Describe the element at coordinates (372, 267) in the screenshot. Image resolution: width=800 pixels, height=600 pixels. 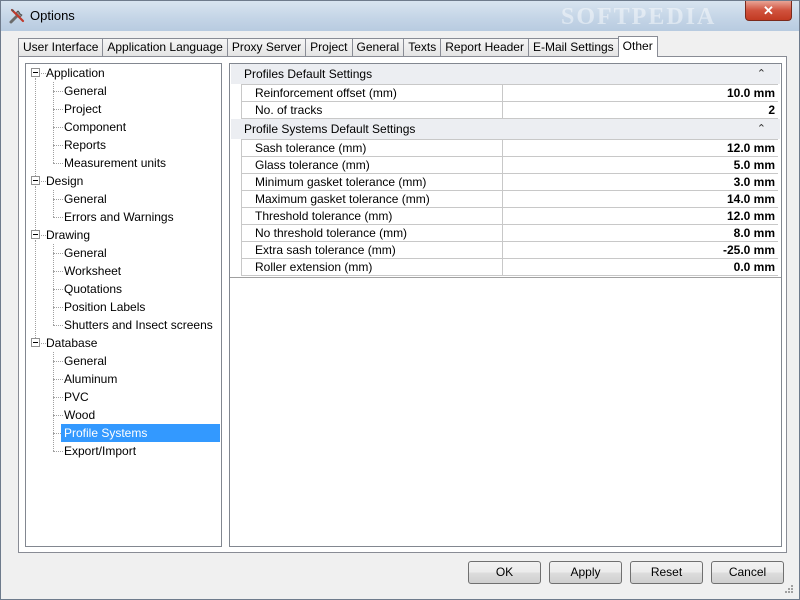
I see `property-name: Roller extension (mm)` at that location.